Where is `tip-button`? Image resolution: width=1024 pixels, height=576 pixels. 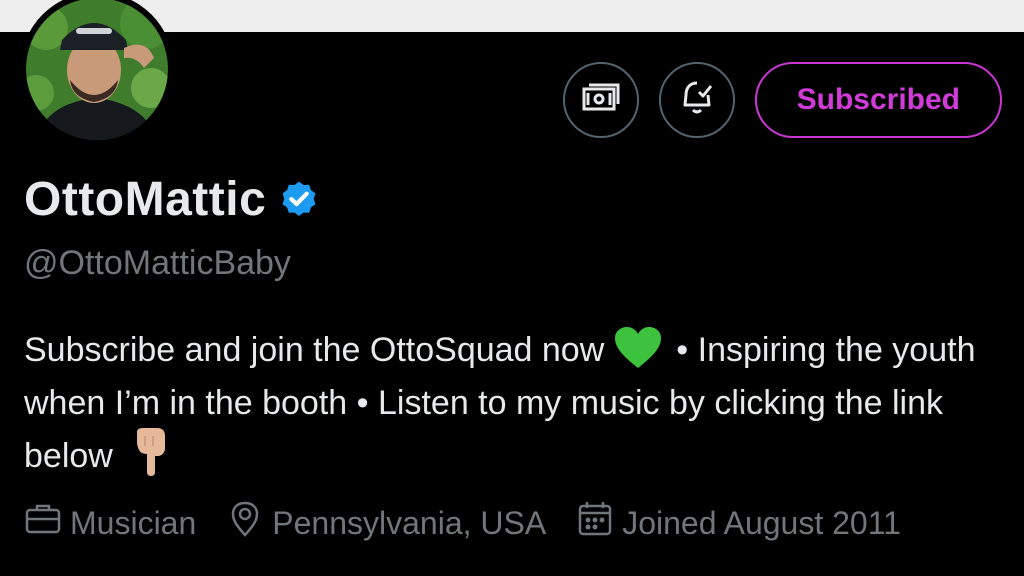 tip-button is located at coordinates (600, 100).